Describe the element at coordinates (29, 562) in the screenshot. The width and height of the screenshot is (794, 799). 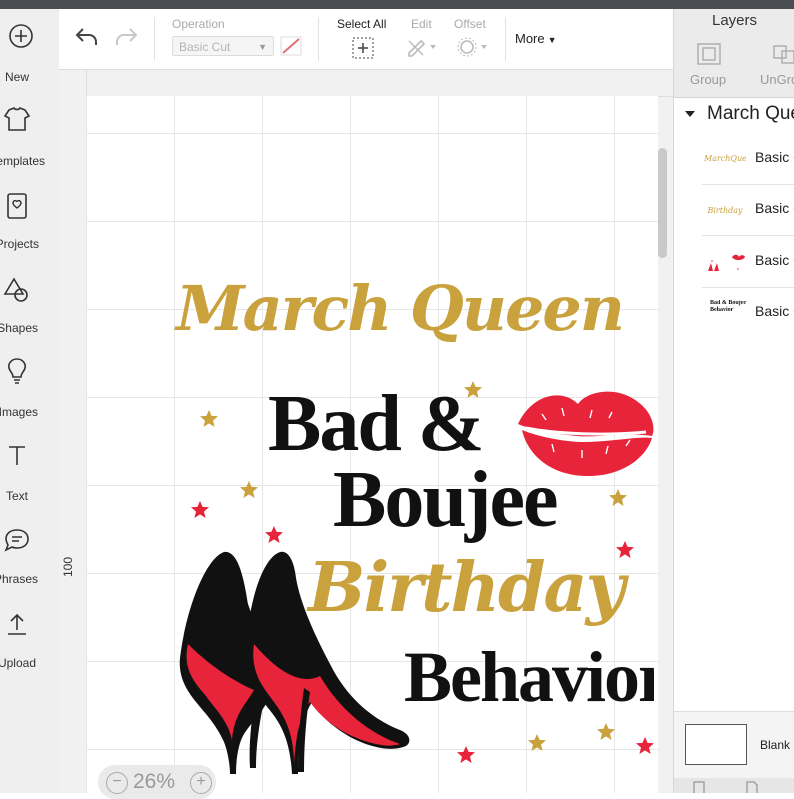
I see `sidebar-item-phrases: Phrases` at that location.